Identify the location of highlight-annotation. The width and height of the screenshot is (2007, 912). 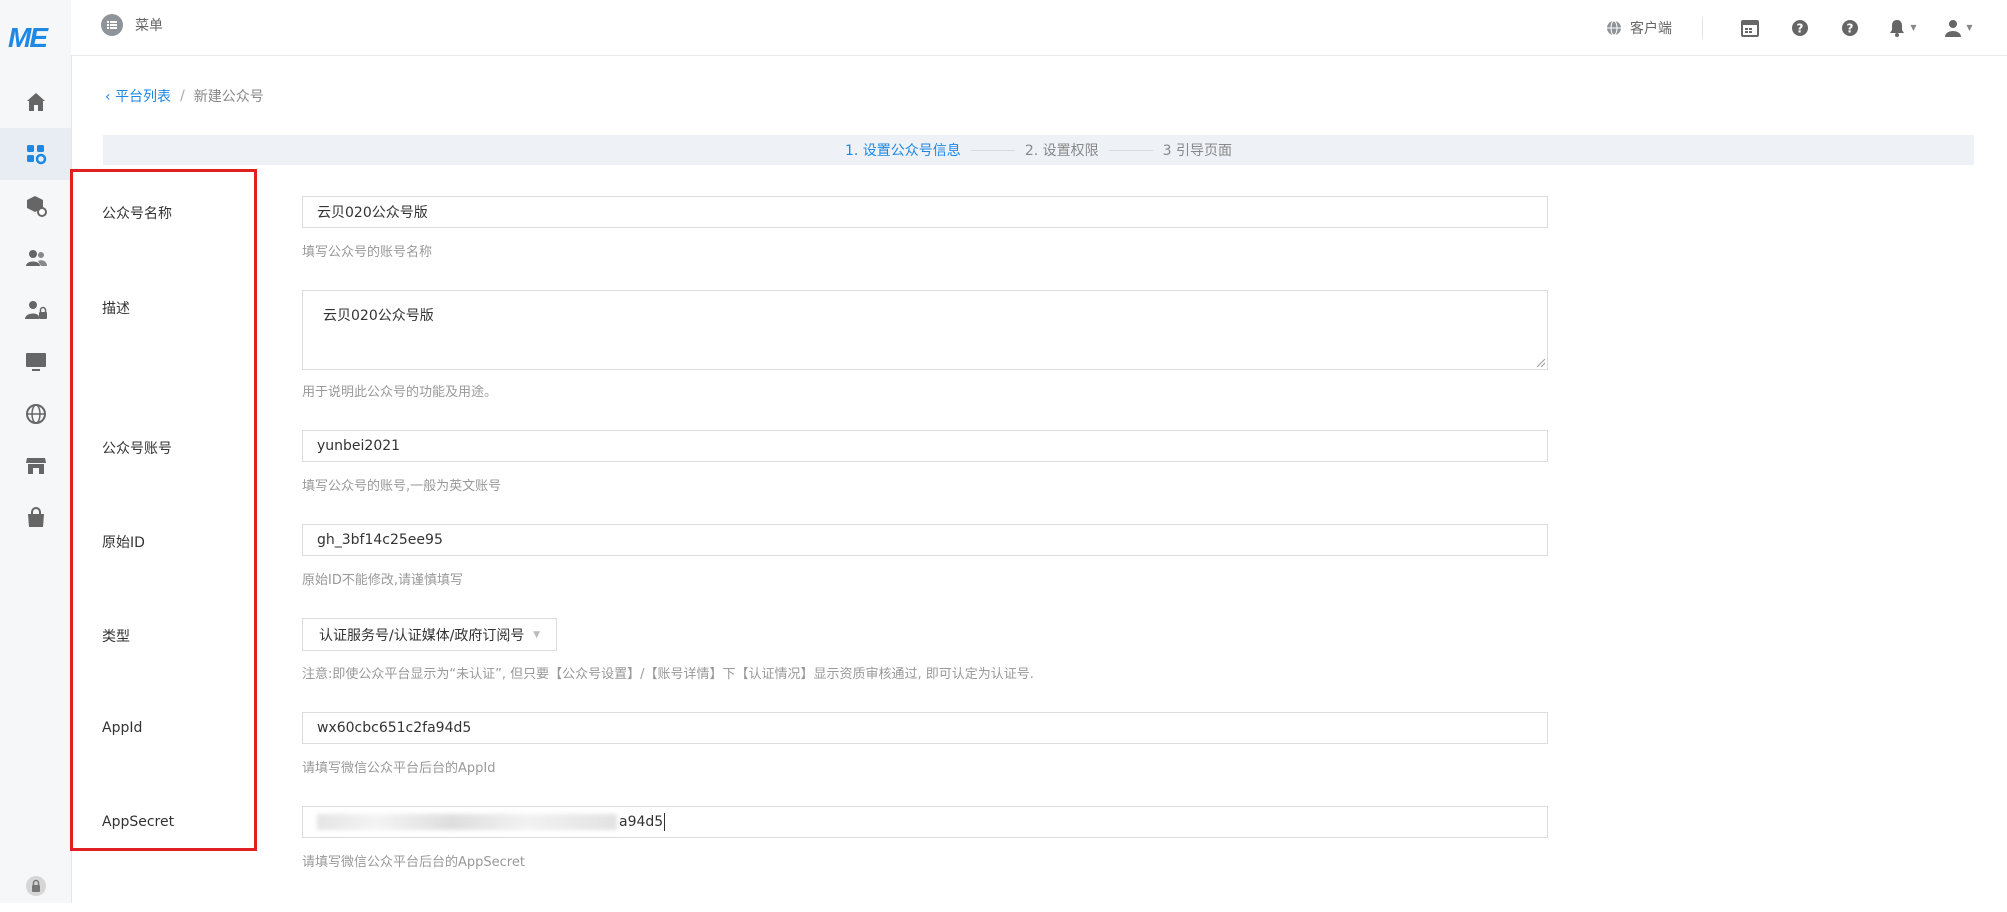
(163, 510).